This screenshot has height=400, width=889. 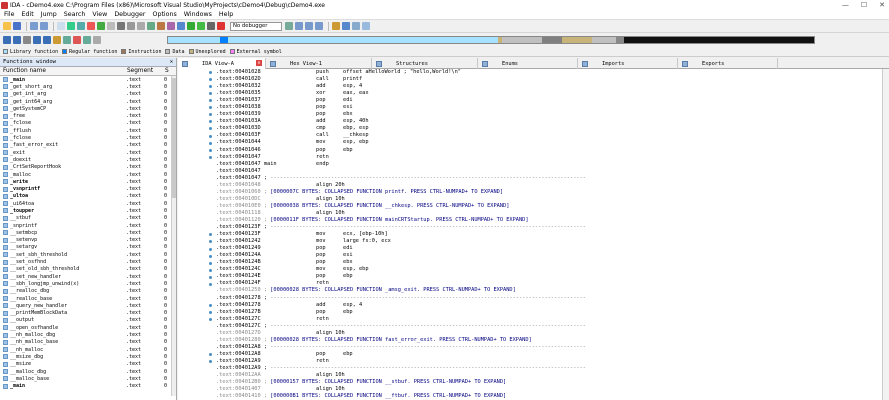 I want to click on list-icon, so click(x=61, y=26).